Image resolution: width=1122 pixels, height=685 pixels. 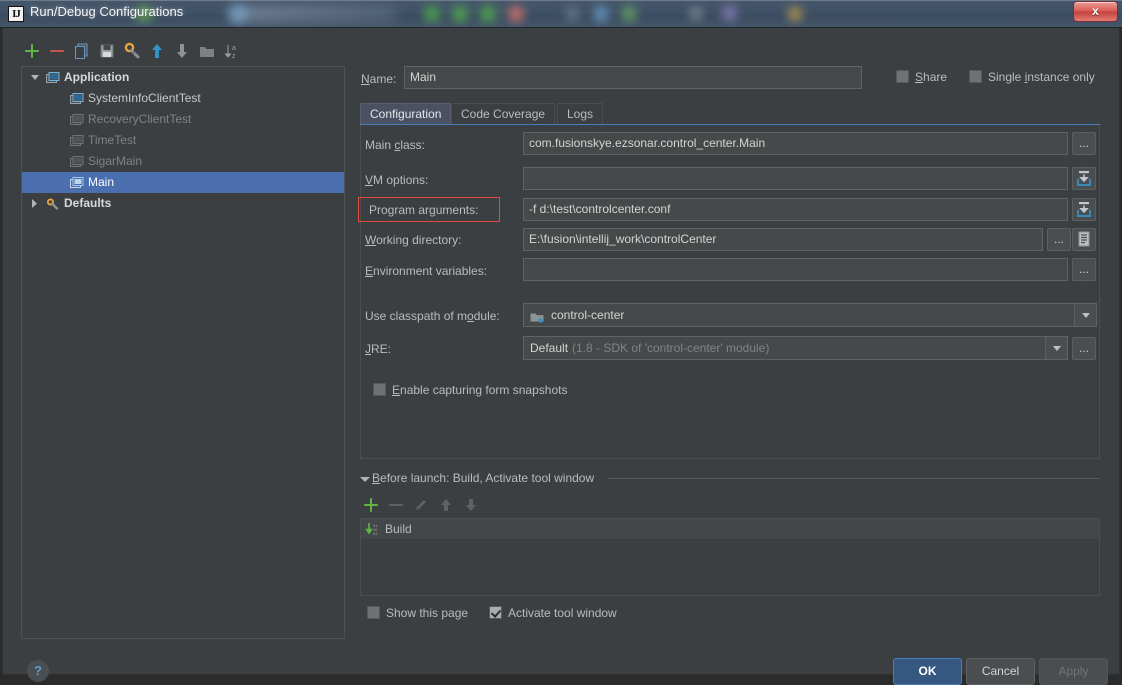 What do you see at coordinates (783, 239) in the screenshot?
I see `working-directory-input: E:\fusion\intellij_work\controlCenter` at bounding box center [783, 239].